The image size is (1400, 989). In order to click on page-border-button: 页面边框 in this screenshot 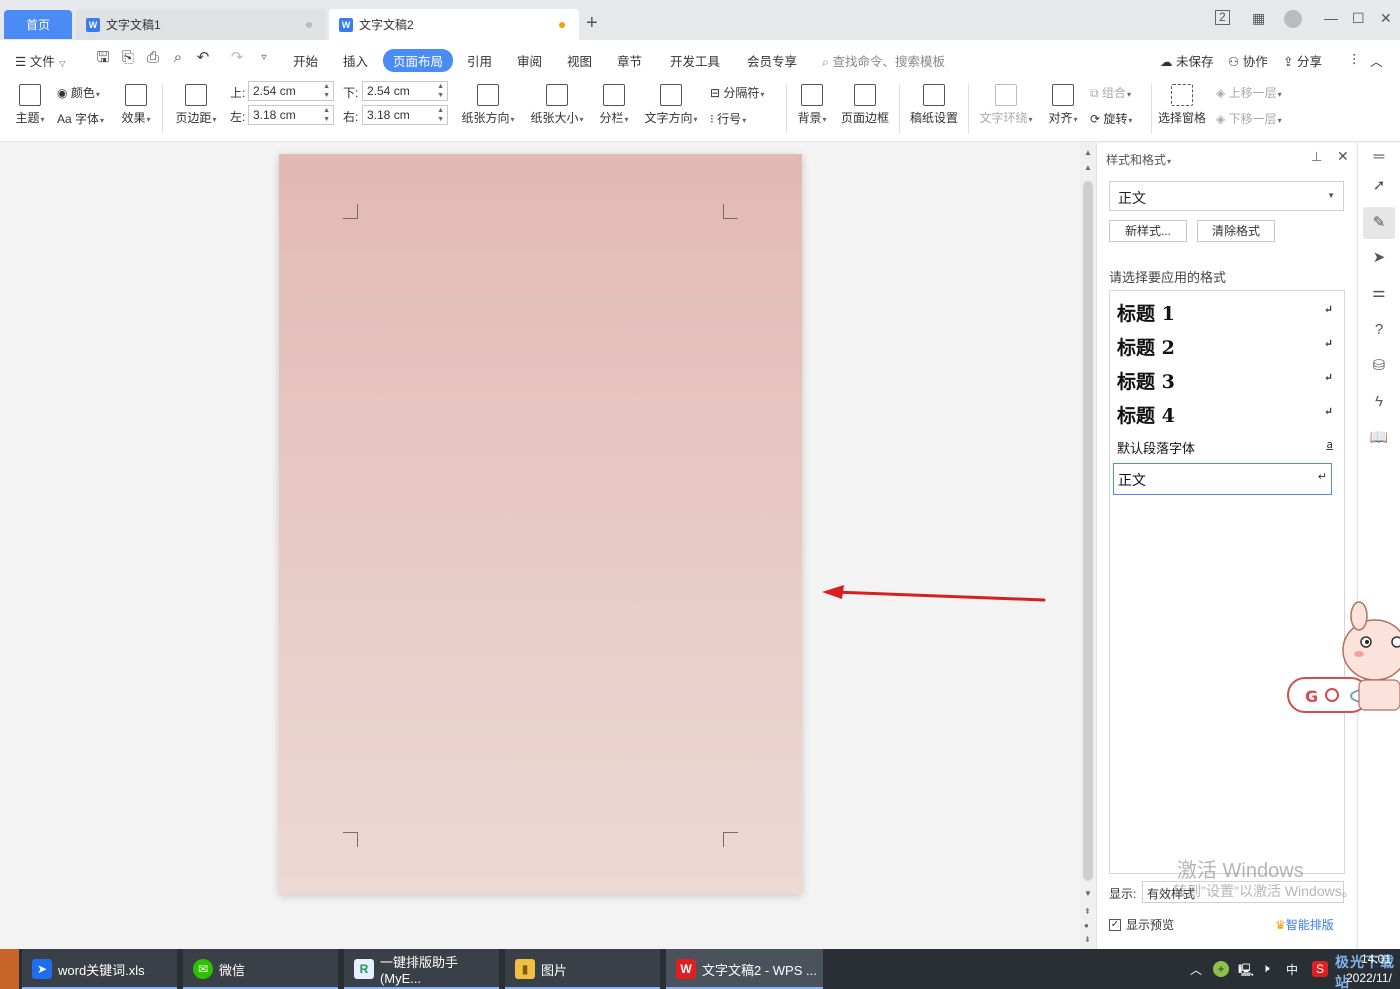, I will do `click(865, 105)`.